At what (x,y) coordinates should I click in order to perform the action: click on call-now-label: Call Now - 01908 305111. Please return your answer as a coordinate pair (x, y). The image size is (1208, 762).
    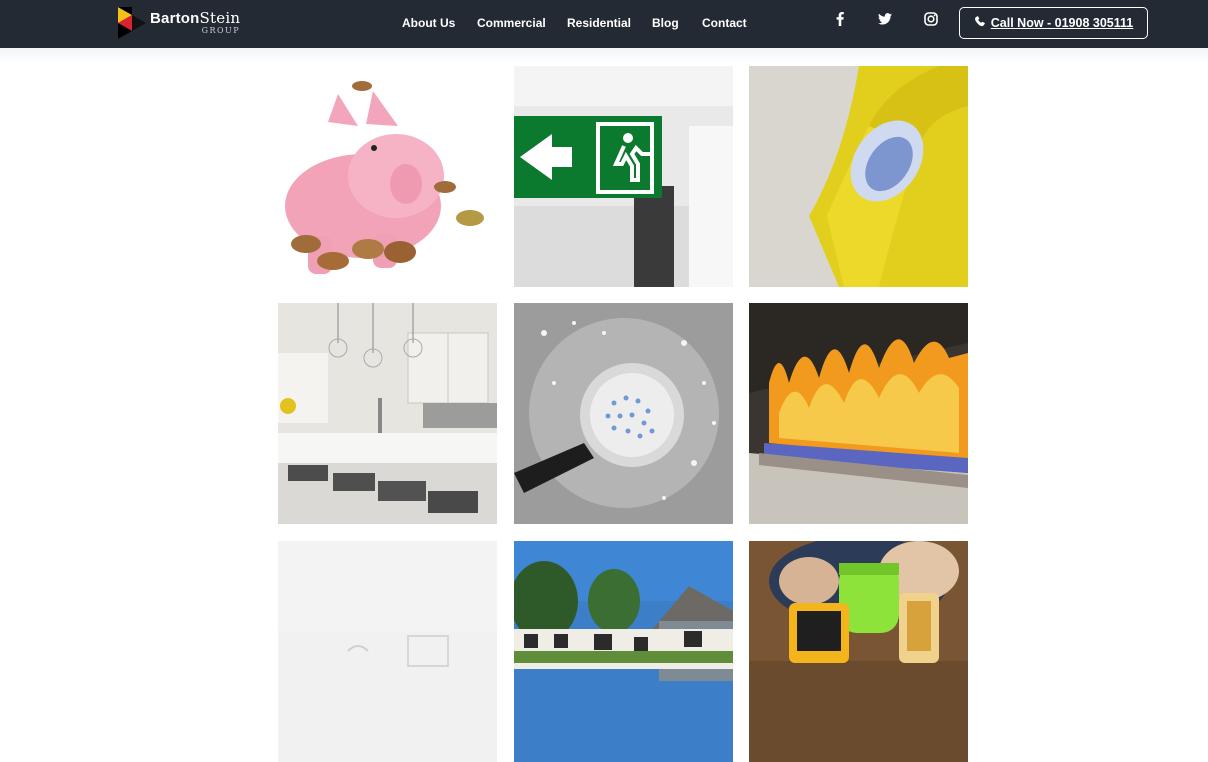
    Looking at the image, I should click on (1062, 23).